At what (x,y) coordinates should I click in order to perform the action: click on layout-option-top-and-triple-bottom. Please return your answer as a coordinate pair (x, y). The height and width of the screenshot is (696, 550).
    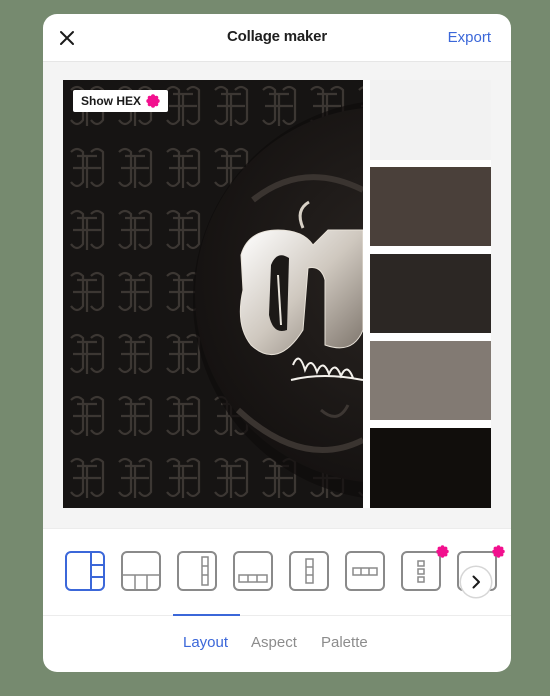
    Looking at the image, I should click on (141, 571).